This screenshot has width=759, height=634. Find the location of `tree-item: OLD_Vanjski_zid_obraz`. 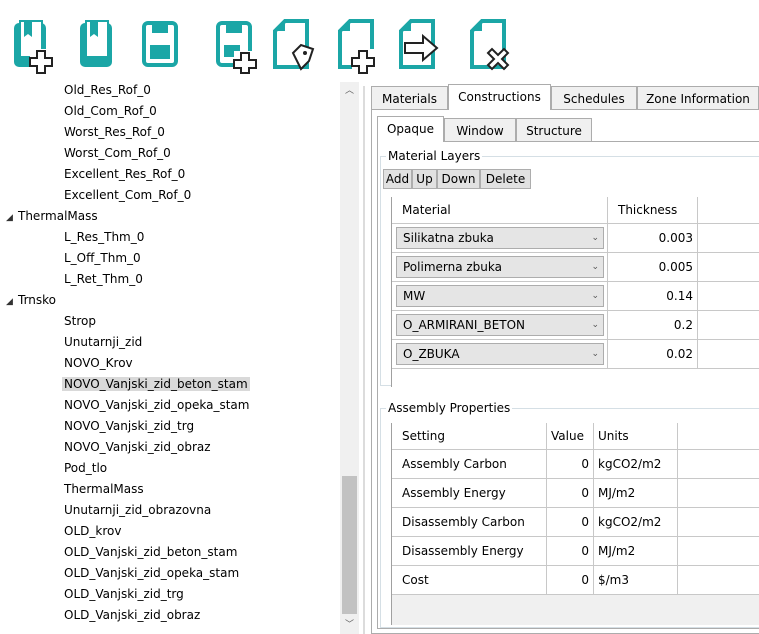

tree-item: OLD_Vanjski_zid_obraz is located at coordinates (132, 615).